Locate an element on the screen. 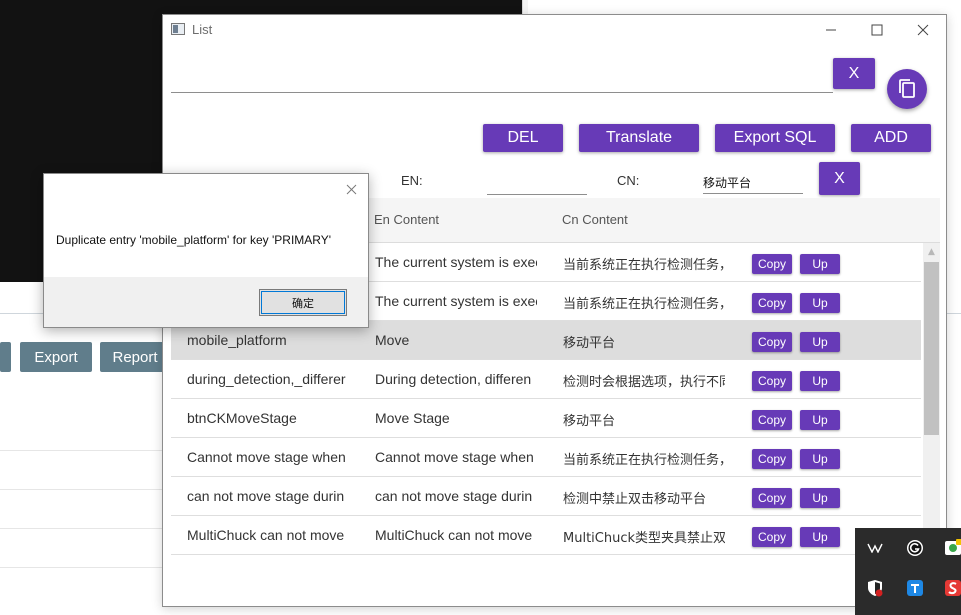  close-button is located at coordinates (923, 30).